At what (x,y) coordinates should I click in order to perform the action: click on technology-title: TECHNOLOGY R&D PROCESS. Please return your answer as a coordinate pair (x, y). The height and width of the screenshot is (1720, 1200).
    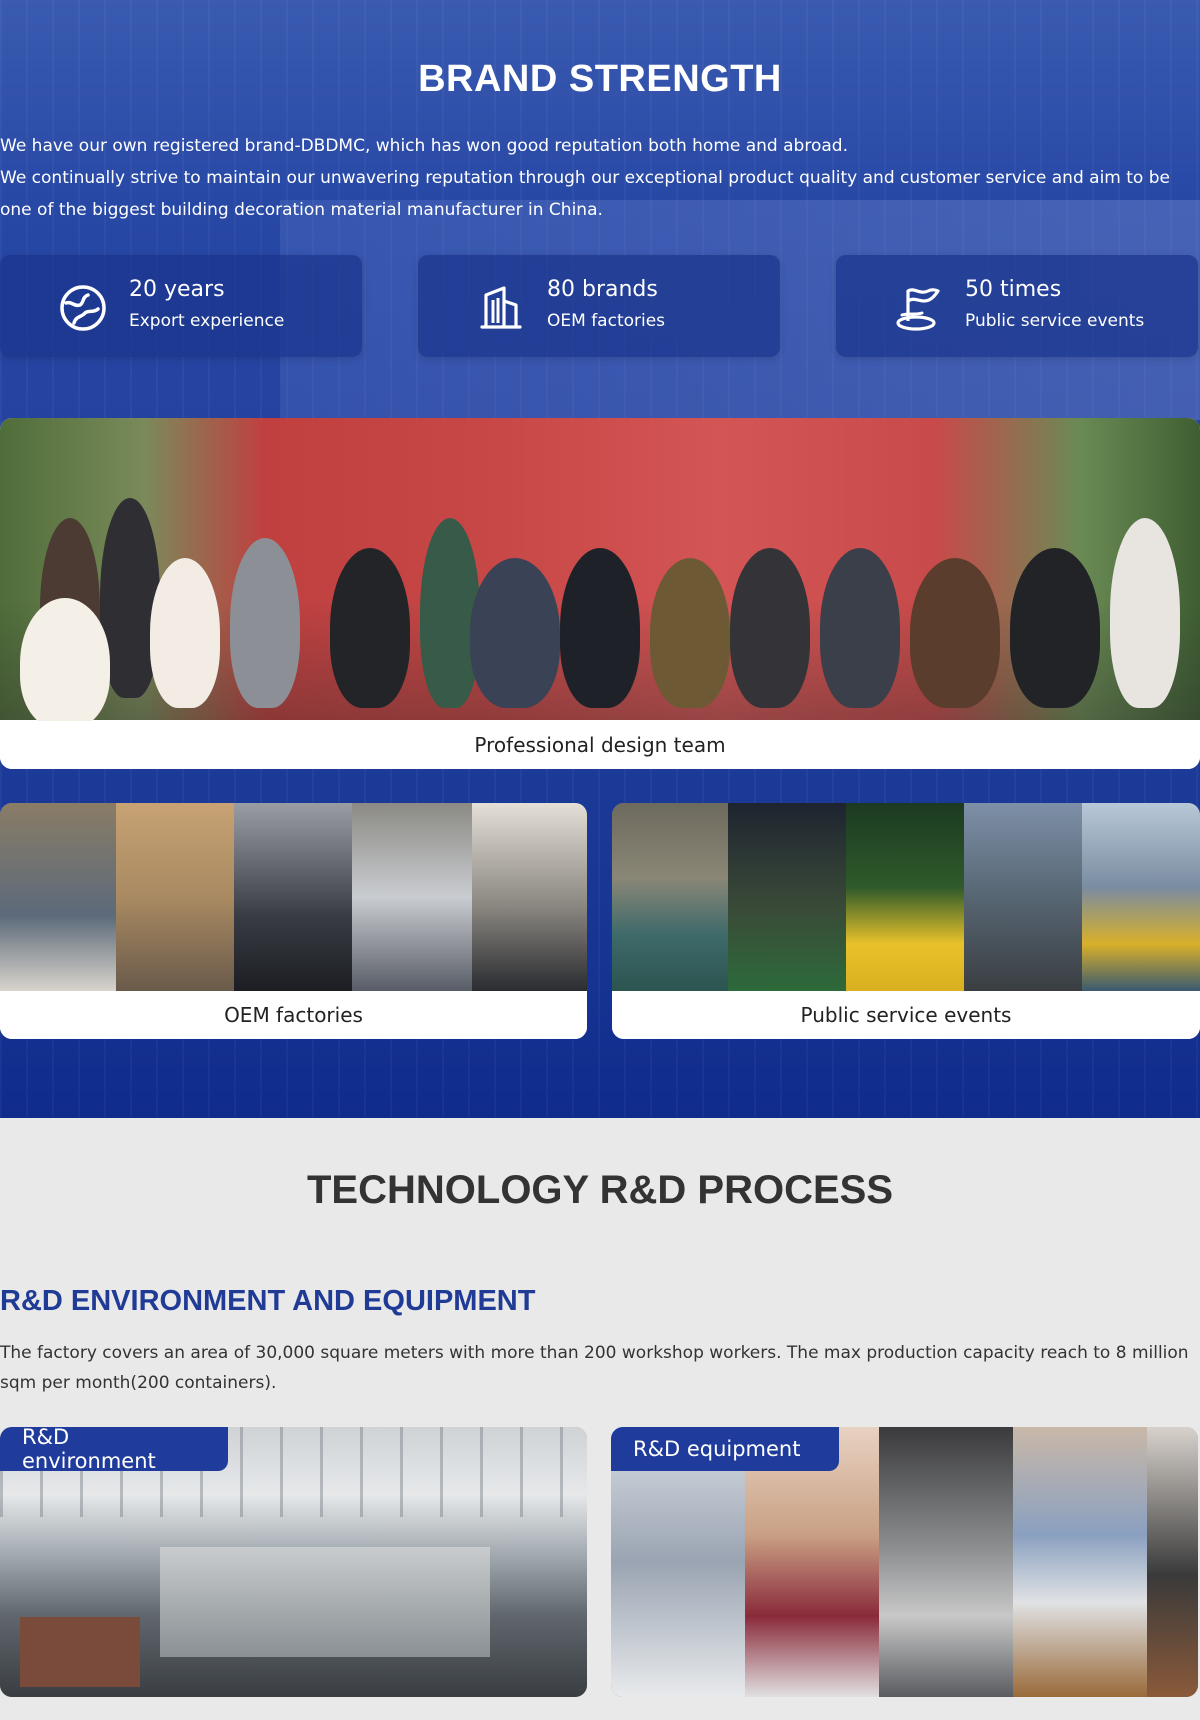
    Looking at the image, I should click on (600, 1190).